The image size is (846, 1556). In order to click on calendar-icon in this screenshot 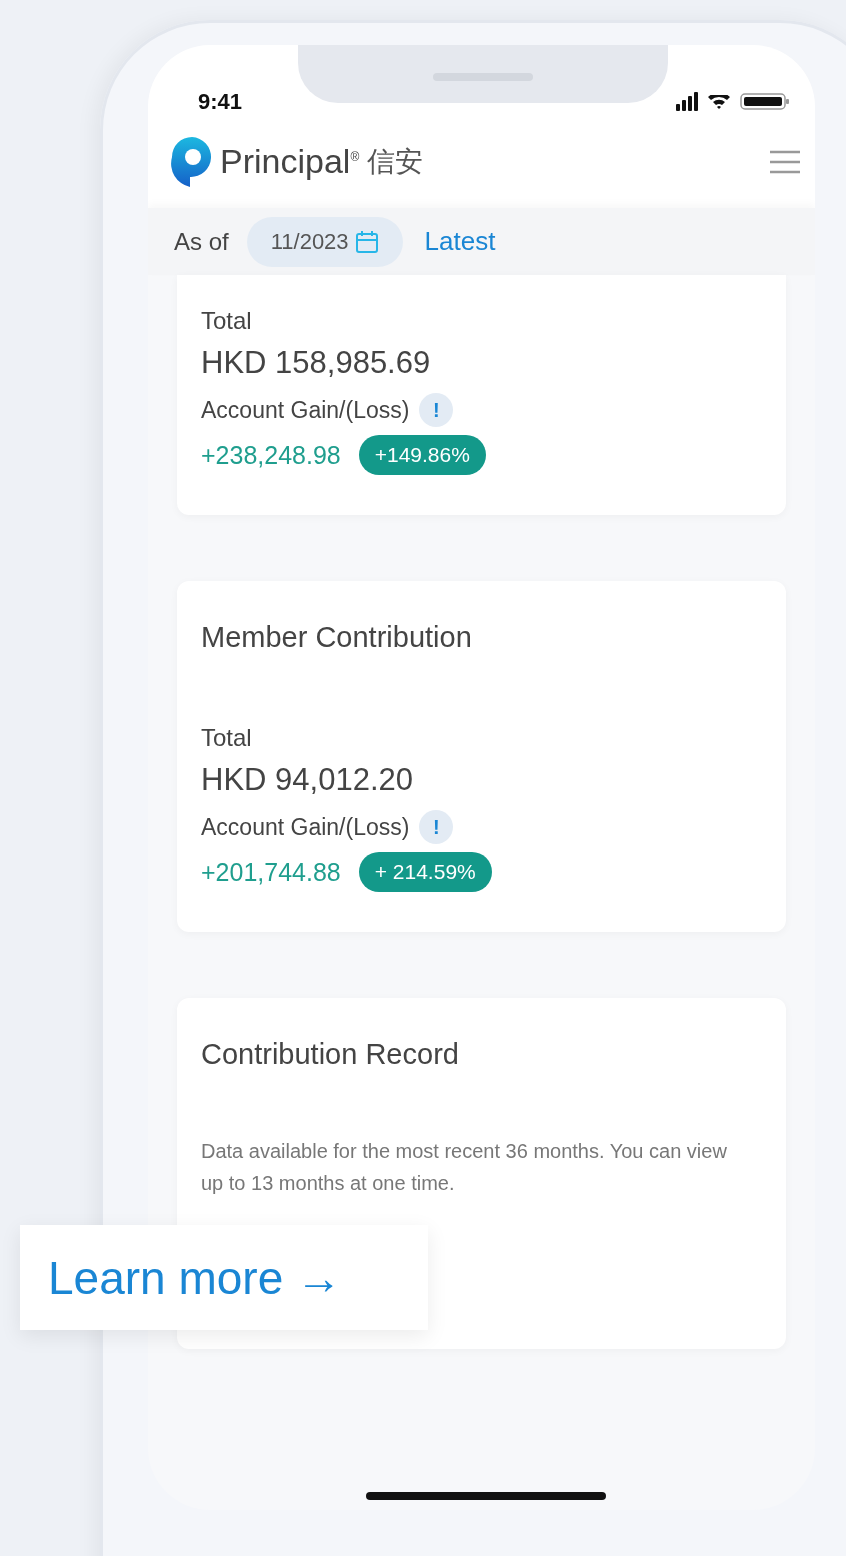, I will do `click(366, 241)`.